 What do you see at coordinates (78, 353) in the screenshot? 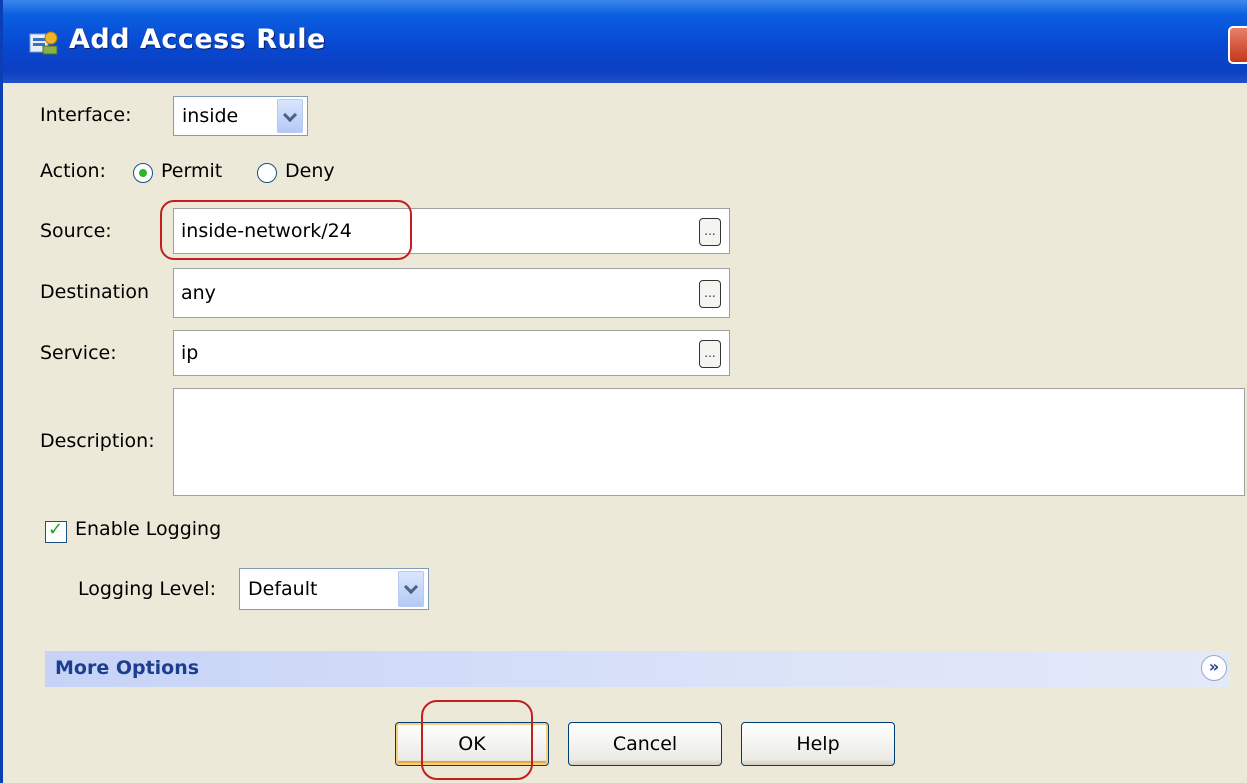
I see `service-label: Service:` at bounding box center [78, 353].